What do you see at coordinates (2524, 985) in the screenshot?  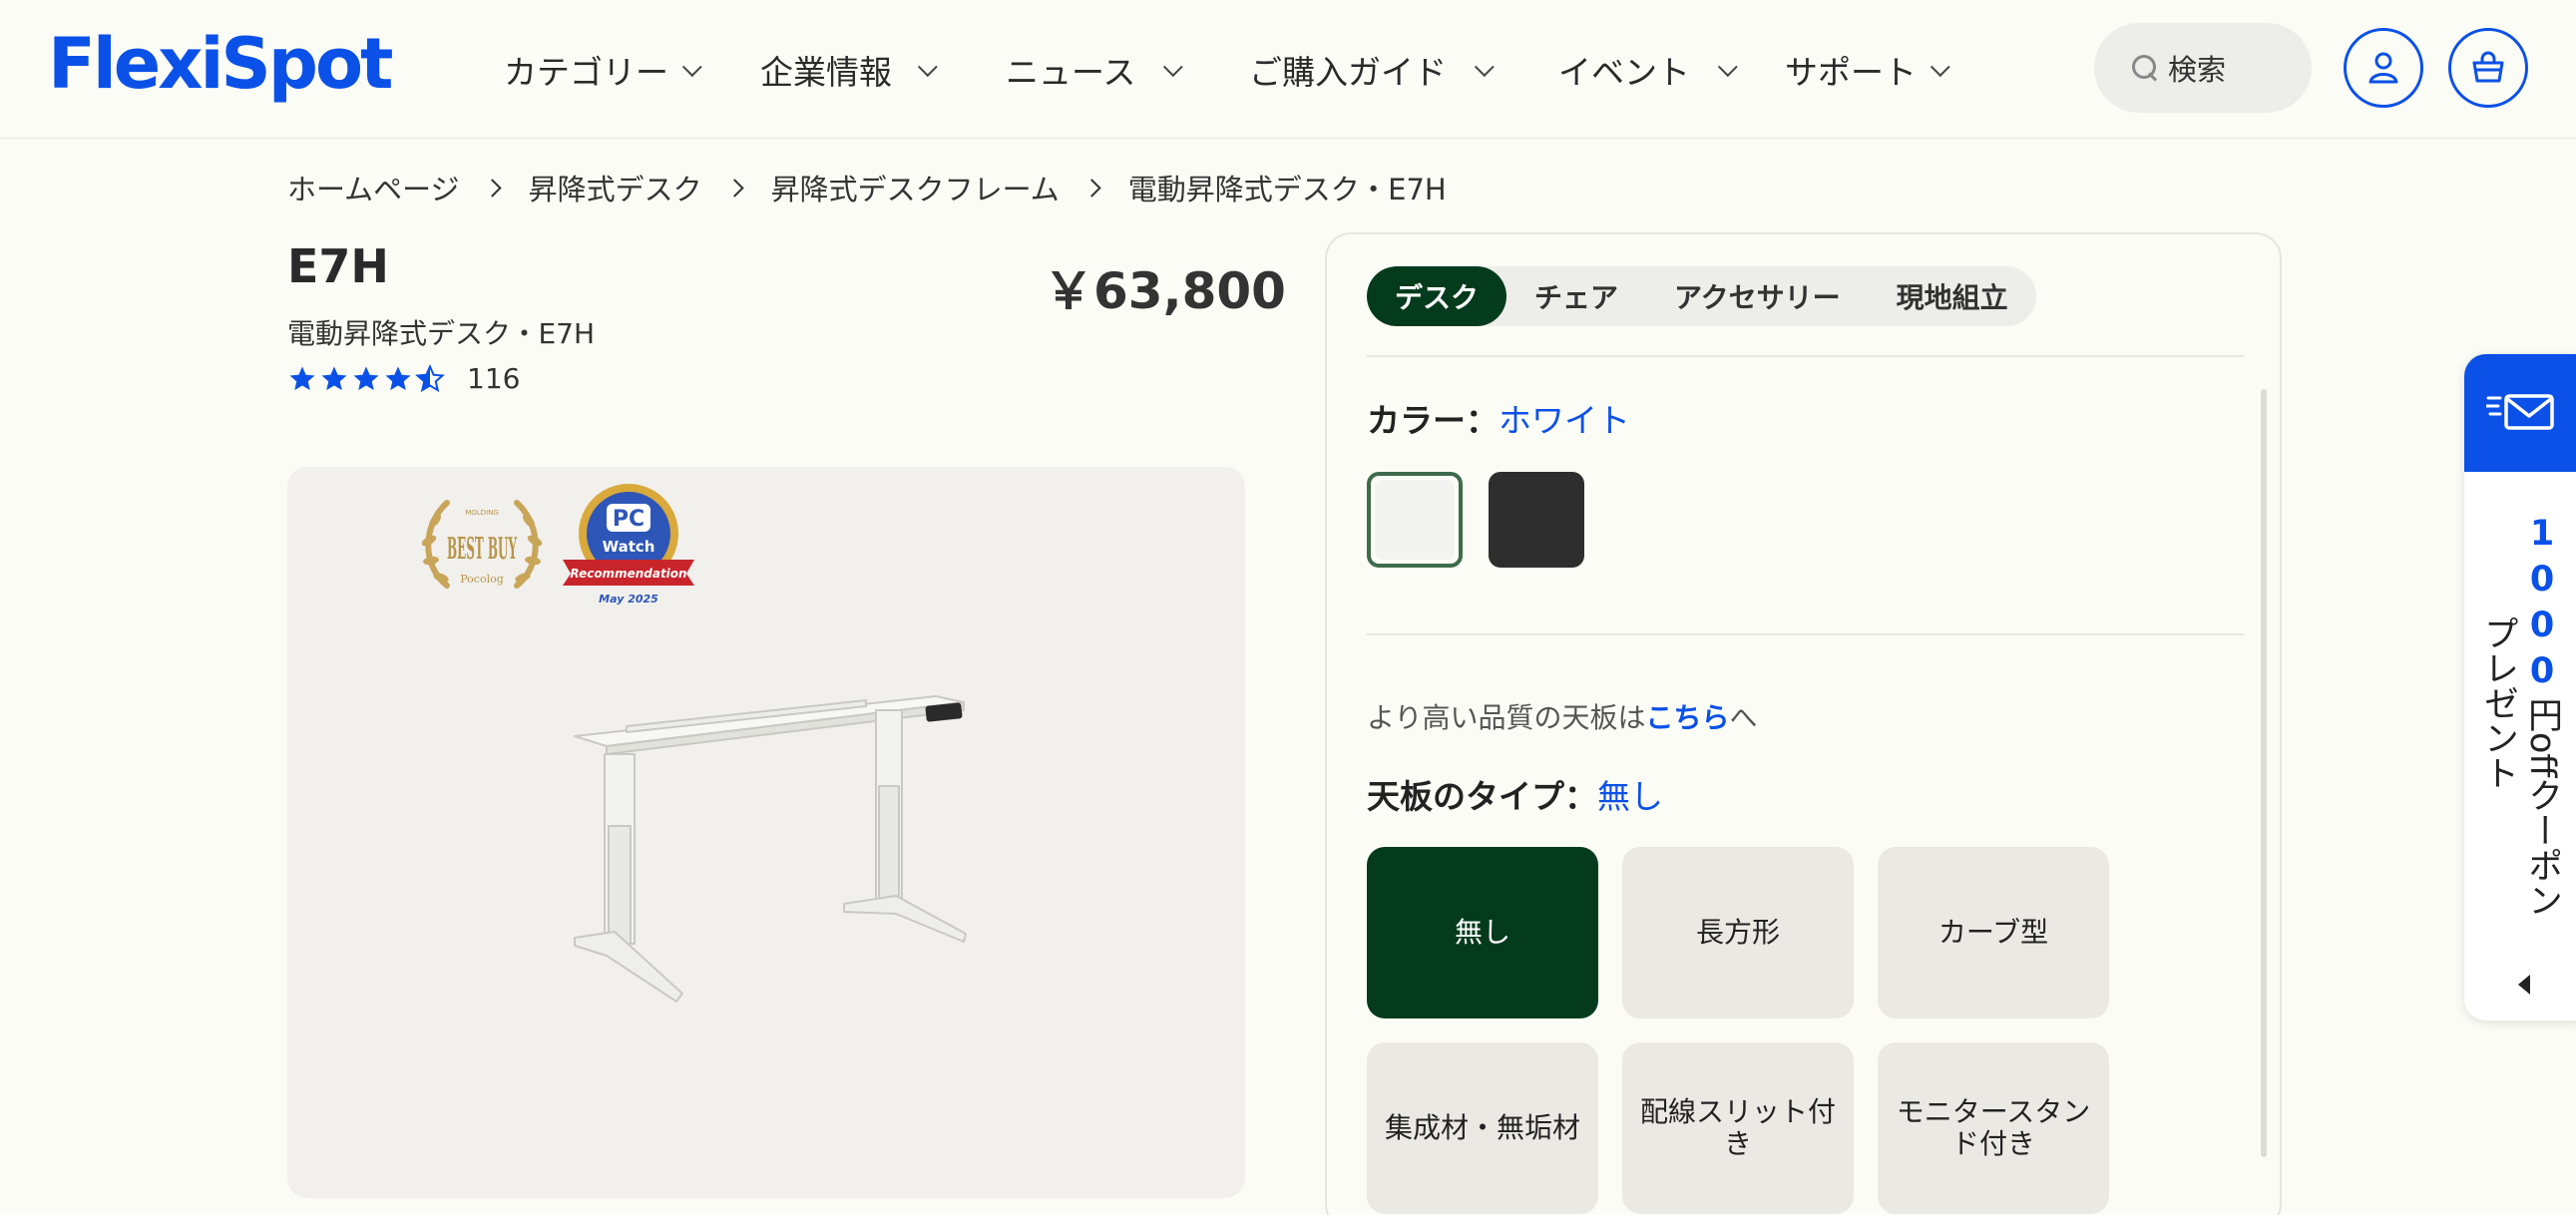 I see `caret-left-icon` at bounding box center [2524, 985].